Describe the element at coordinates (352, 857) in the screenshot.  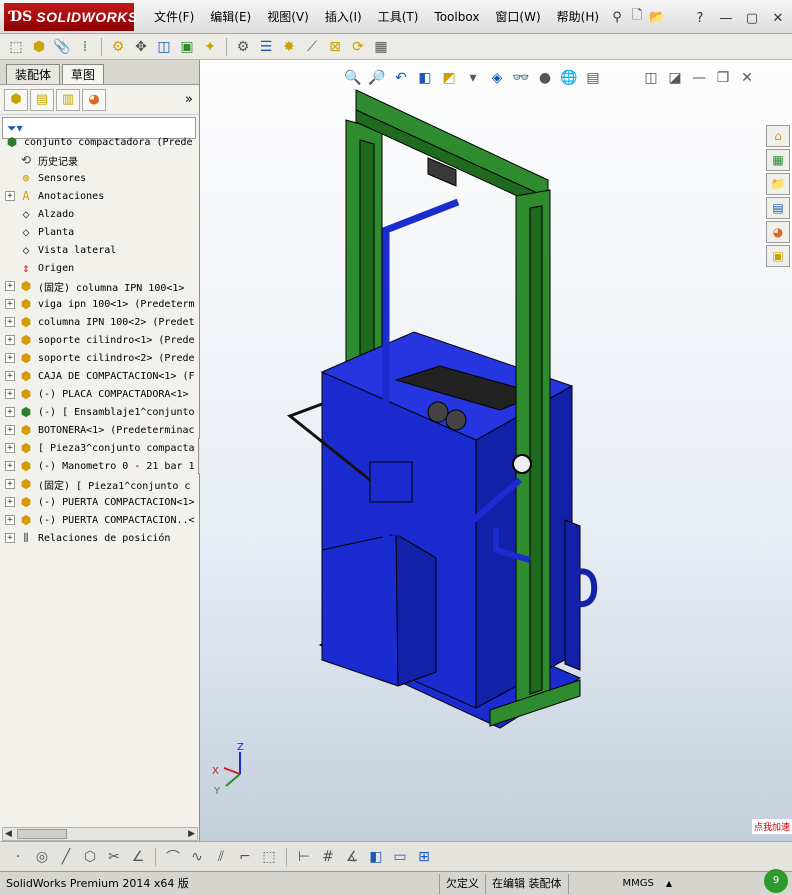
I see `angle-icon: ∡` at that location.